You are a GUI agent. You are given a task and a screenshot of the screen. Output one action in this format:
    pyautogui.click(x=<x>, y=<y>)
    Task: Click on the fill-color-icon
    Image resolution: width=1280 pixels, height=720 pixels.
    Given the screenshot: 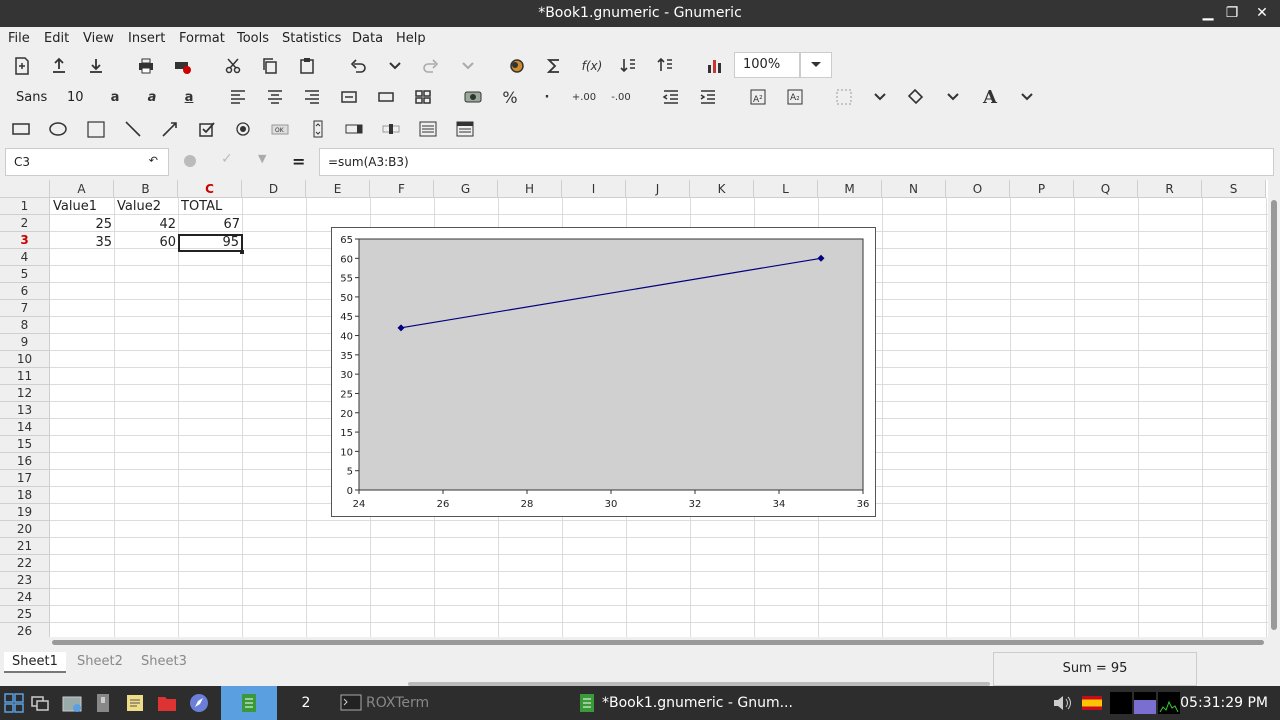 What is the action you would take?
    pyautogui.click(x=916, y=97)
    